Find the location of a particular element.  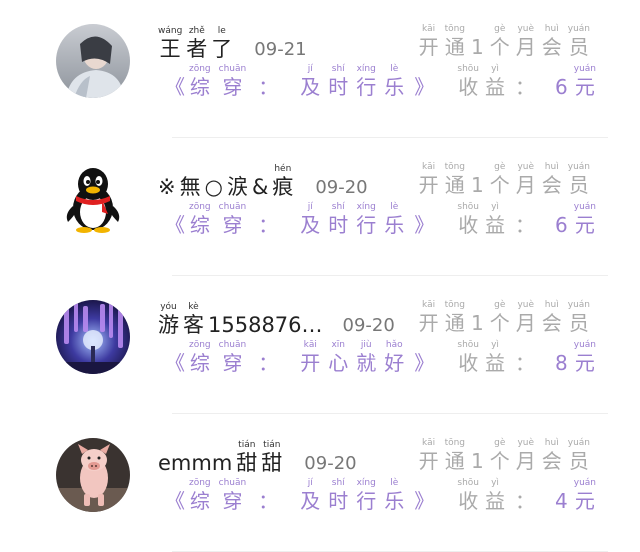

pinyin-annotation: wáng is located at coordinates (170, 31).